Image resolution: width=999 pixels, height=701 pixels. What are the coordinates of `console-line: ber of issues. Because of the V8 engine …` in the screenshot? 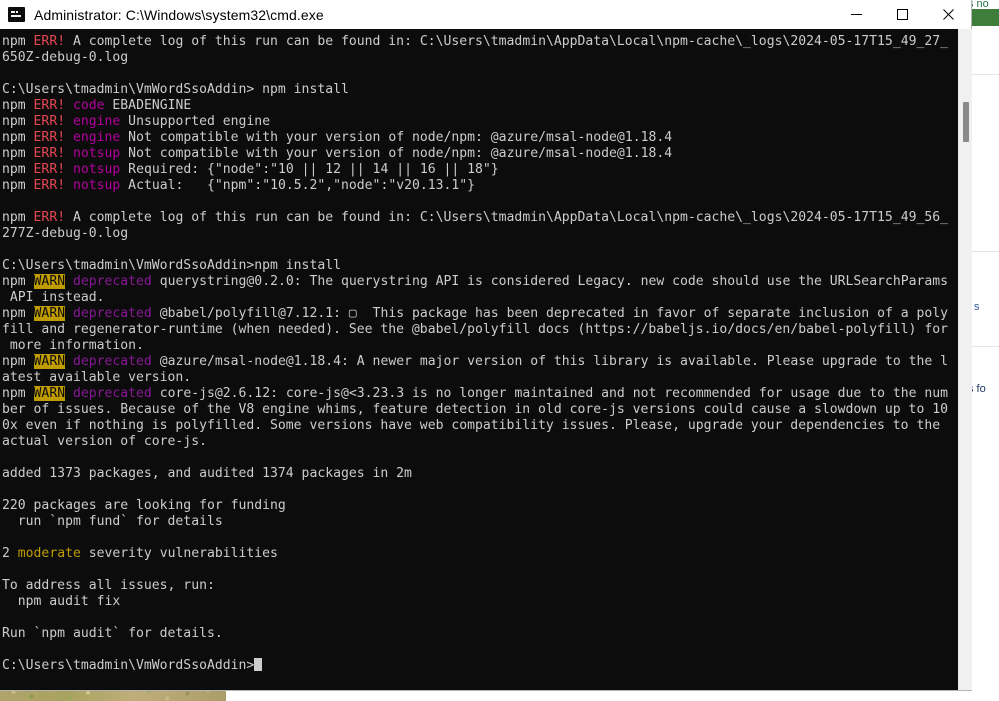 It's located at (475, 409).